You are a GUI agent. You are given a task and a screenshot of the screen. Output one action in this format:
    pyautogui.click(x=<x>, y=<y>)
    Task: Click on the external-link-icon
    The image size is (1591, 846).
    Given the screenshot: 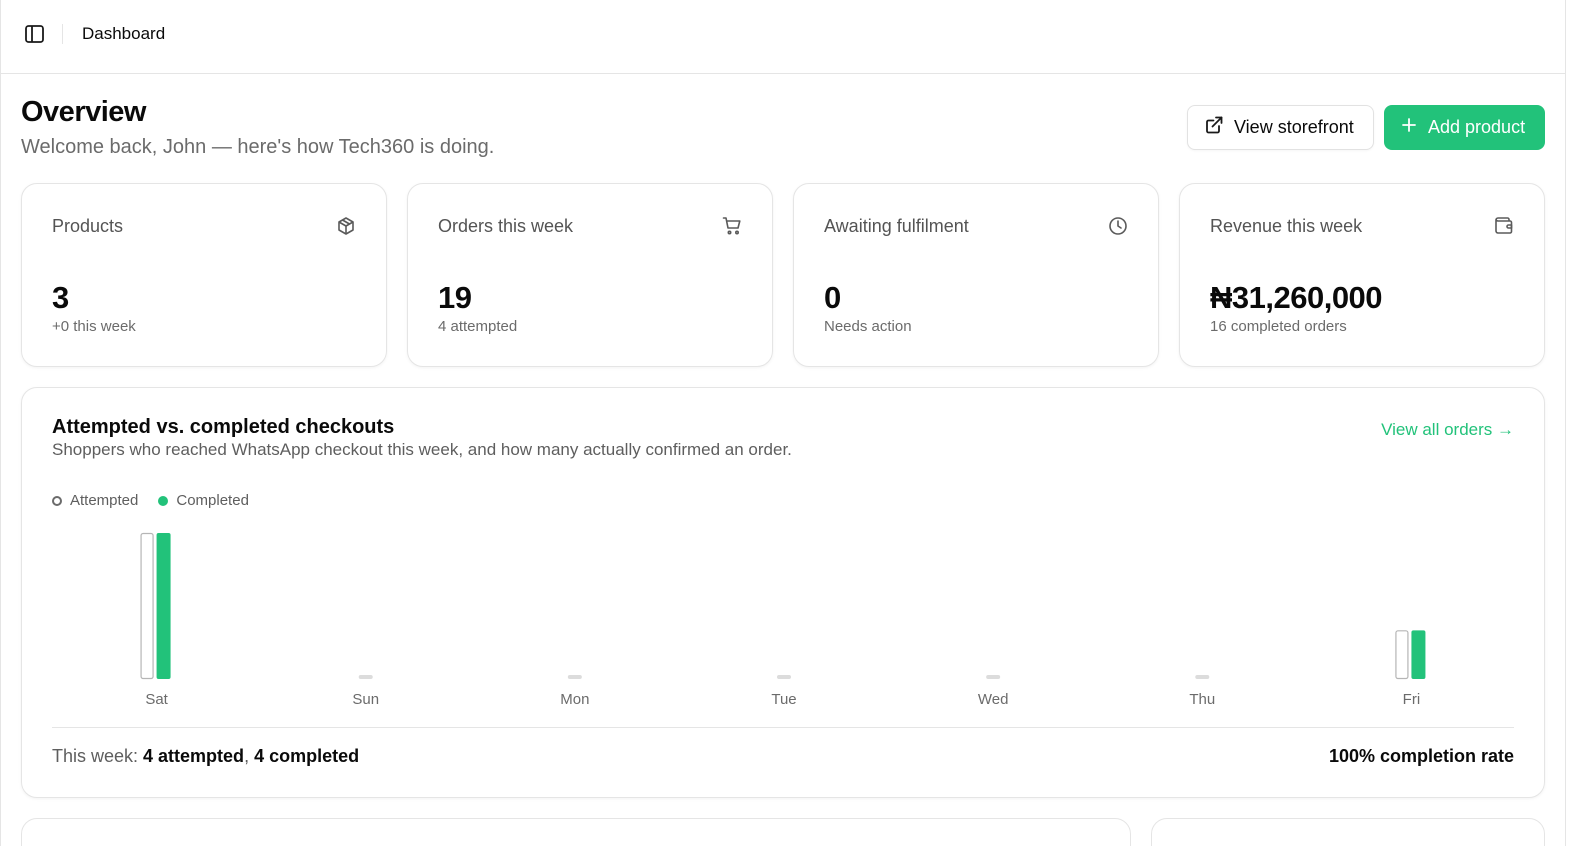 What is the action you would take?
    pyautogui.click(x=1214, y=127)
    